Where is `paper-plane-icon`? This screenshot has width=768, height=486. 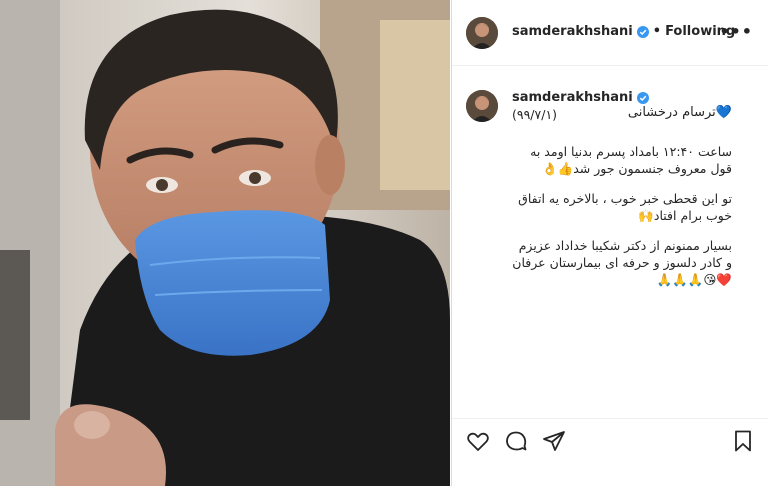
paper-plane-icon is located at coordinates (554, 441).